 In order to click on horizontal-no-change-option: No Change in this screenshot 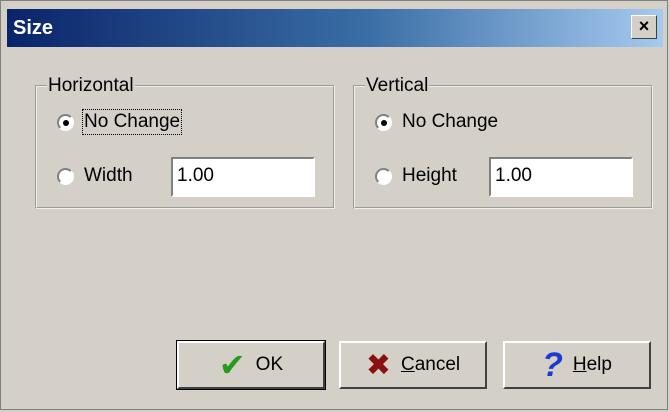, I will do `click(120, 122)`.